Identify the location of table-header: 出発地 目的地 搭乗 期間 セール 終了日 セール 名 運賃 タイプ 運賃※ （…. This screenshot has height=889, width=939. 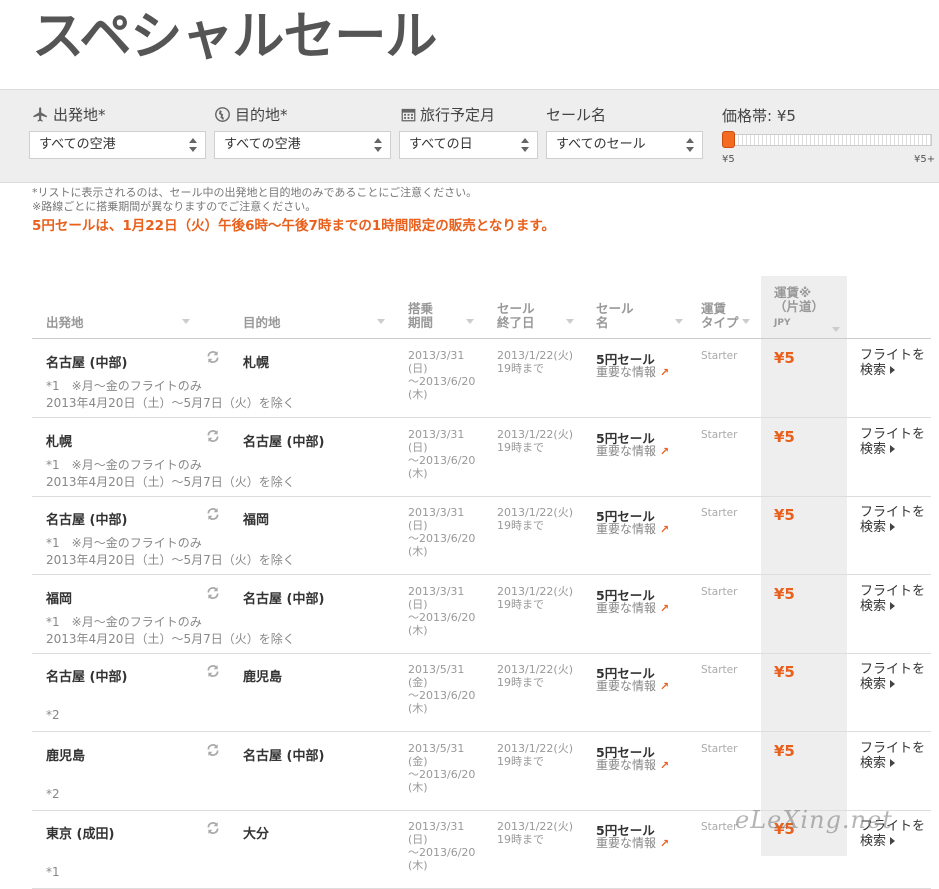
(481, 307).